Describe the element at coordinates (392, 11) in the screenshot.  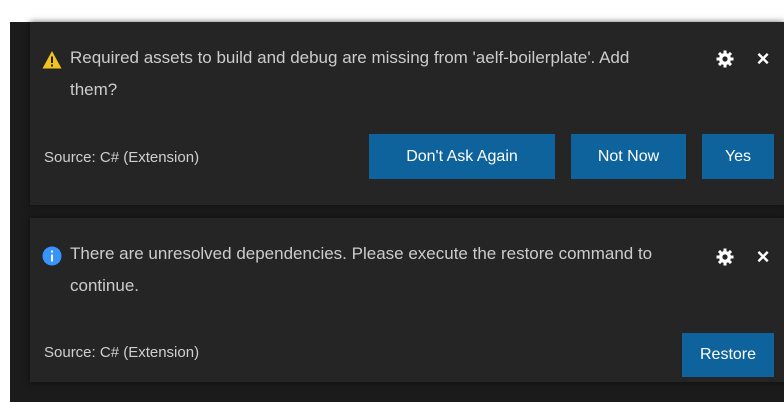
I see `window-edge-top` at that location.